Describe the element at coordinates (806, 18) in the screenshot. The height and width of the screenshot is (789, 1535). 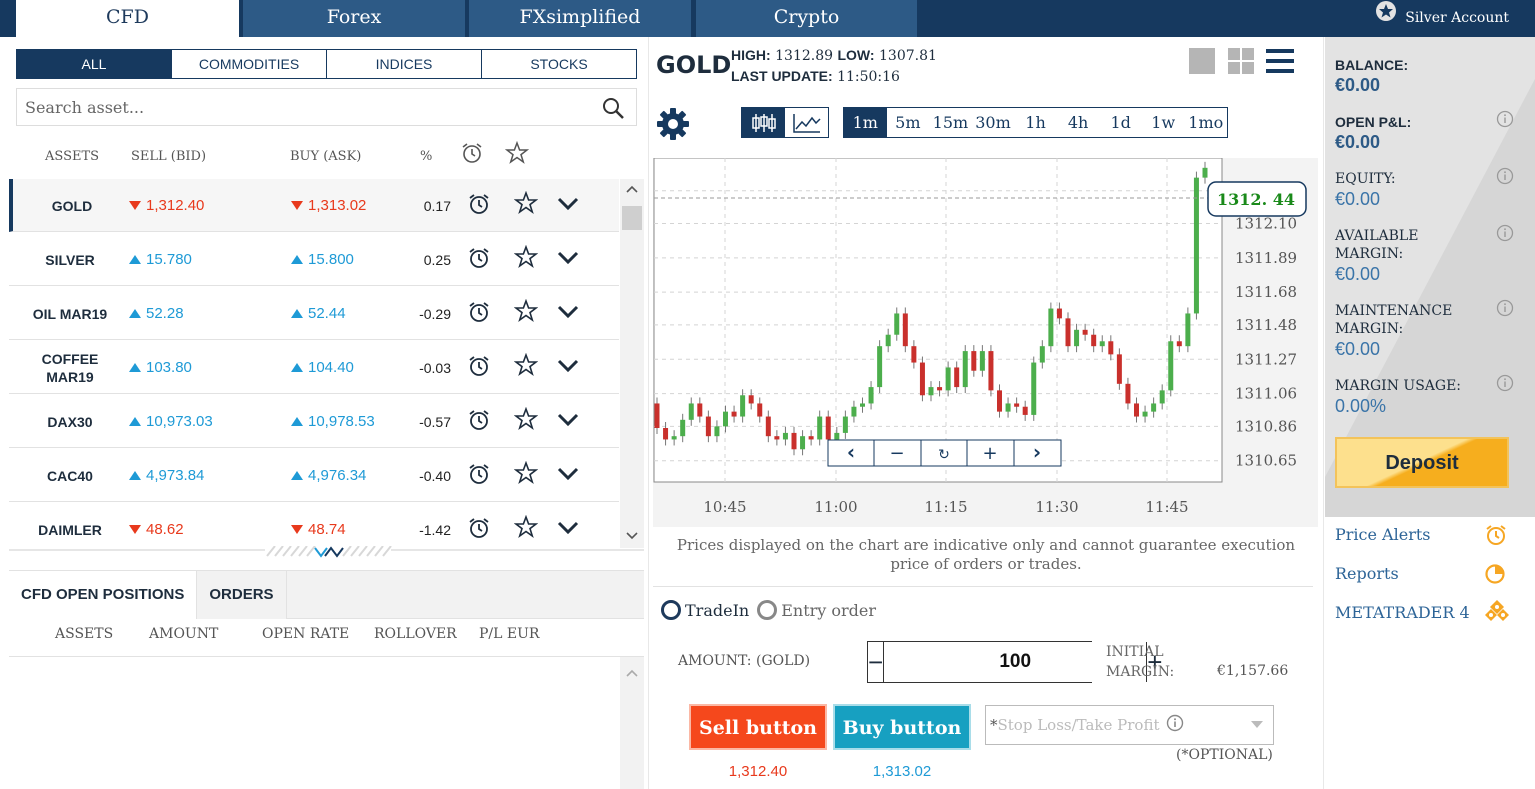
I see `tab-crypto: Crypto` at that location.